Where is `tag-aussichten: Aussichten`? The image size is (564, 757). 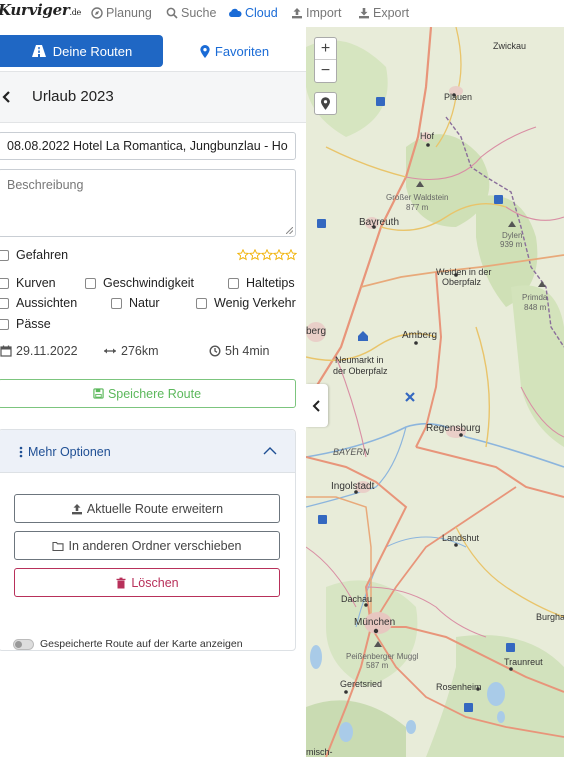 tag-aussichten: Aussichten is located at coordinates (38, 303).